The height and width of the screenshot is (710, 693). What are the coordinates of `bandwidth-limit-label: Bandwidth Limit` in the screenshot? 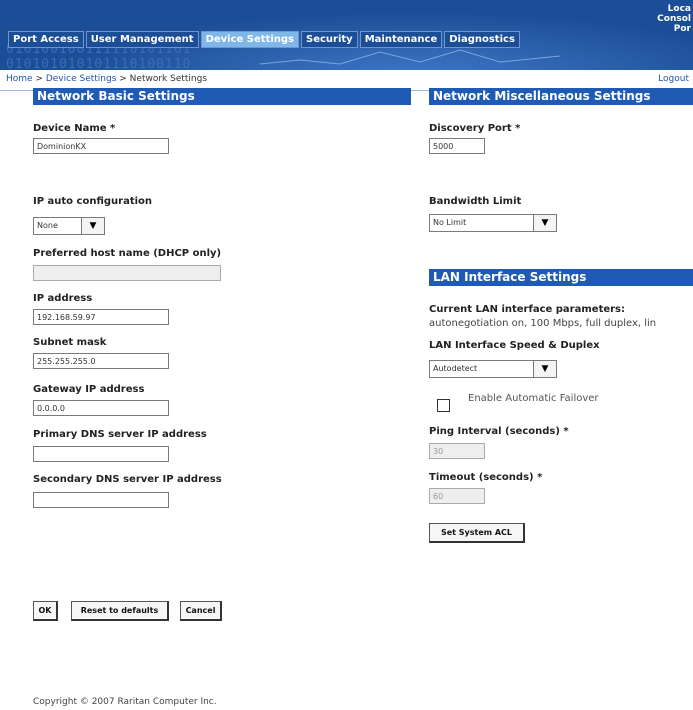 It's located at (475, 201).